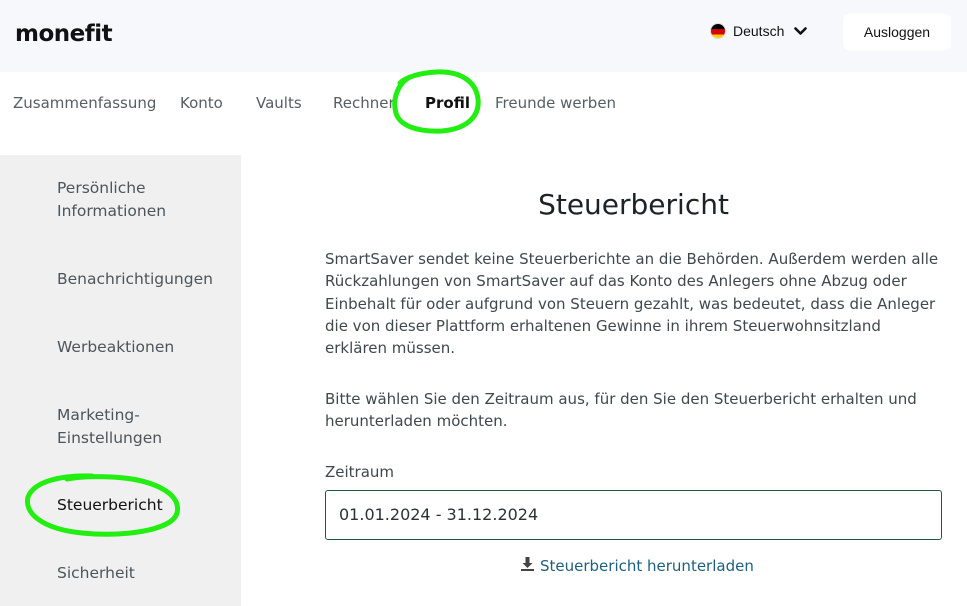 Image resolution: width=967 pixels, height=606 pixels. Describe the element at coordinates (633, 204) in the screenshot. I see `page-title: Steuerbericht` at that location.